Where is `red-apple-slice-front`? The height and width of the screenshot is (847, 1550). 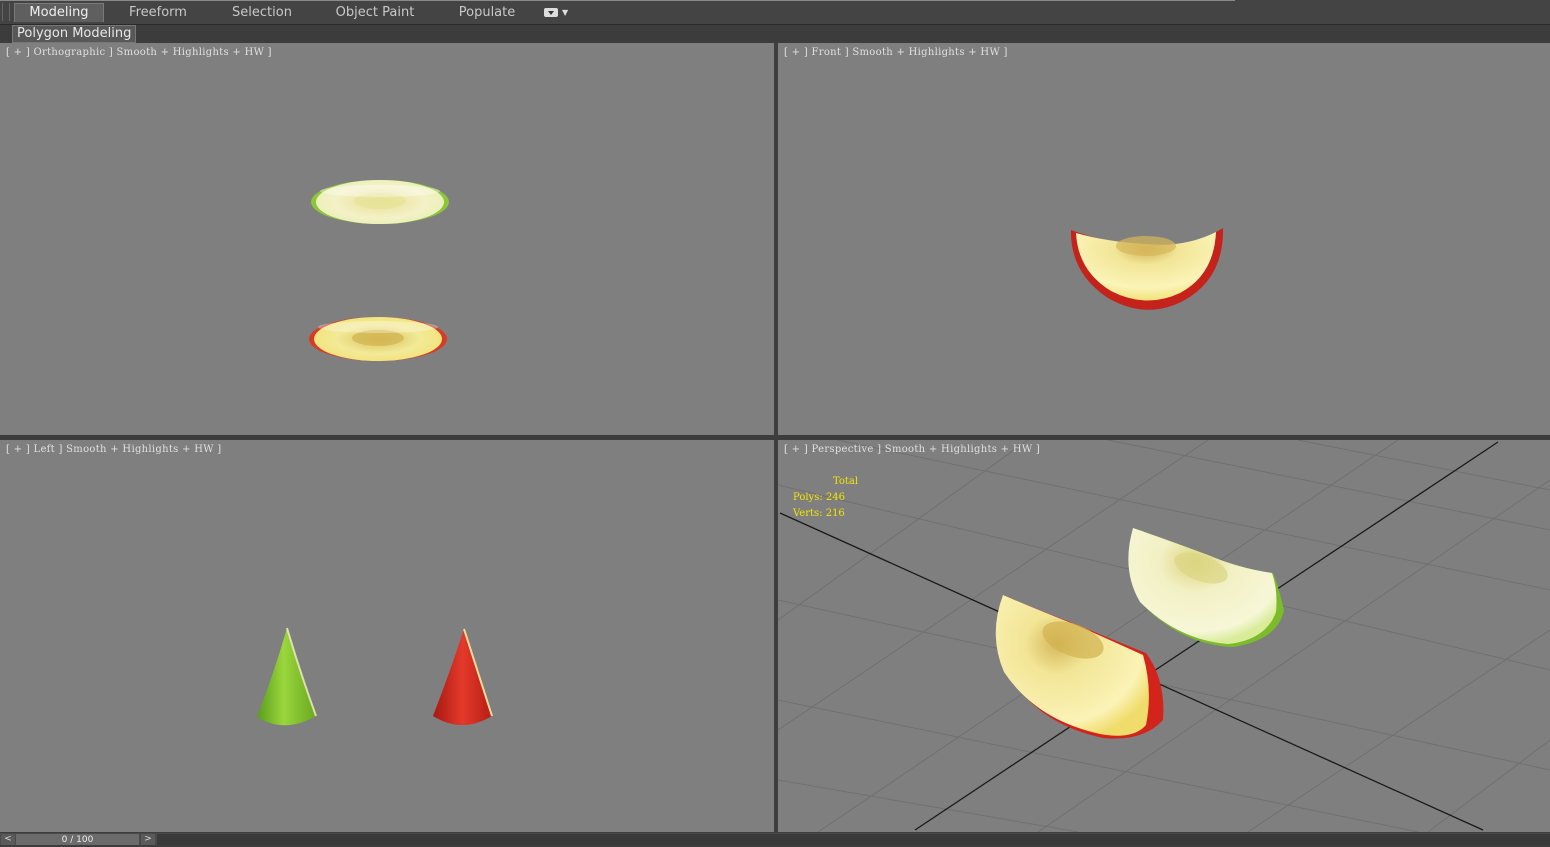
red-apple-slice-front is located at coordinates (1147, 269).